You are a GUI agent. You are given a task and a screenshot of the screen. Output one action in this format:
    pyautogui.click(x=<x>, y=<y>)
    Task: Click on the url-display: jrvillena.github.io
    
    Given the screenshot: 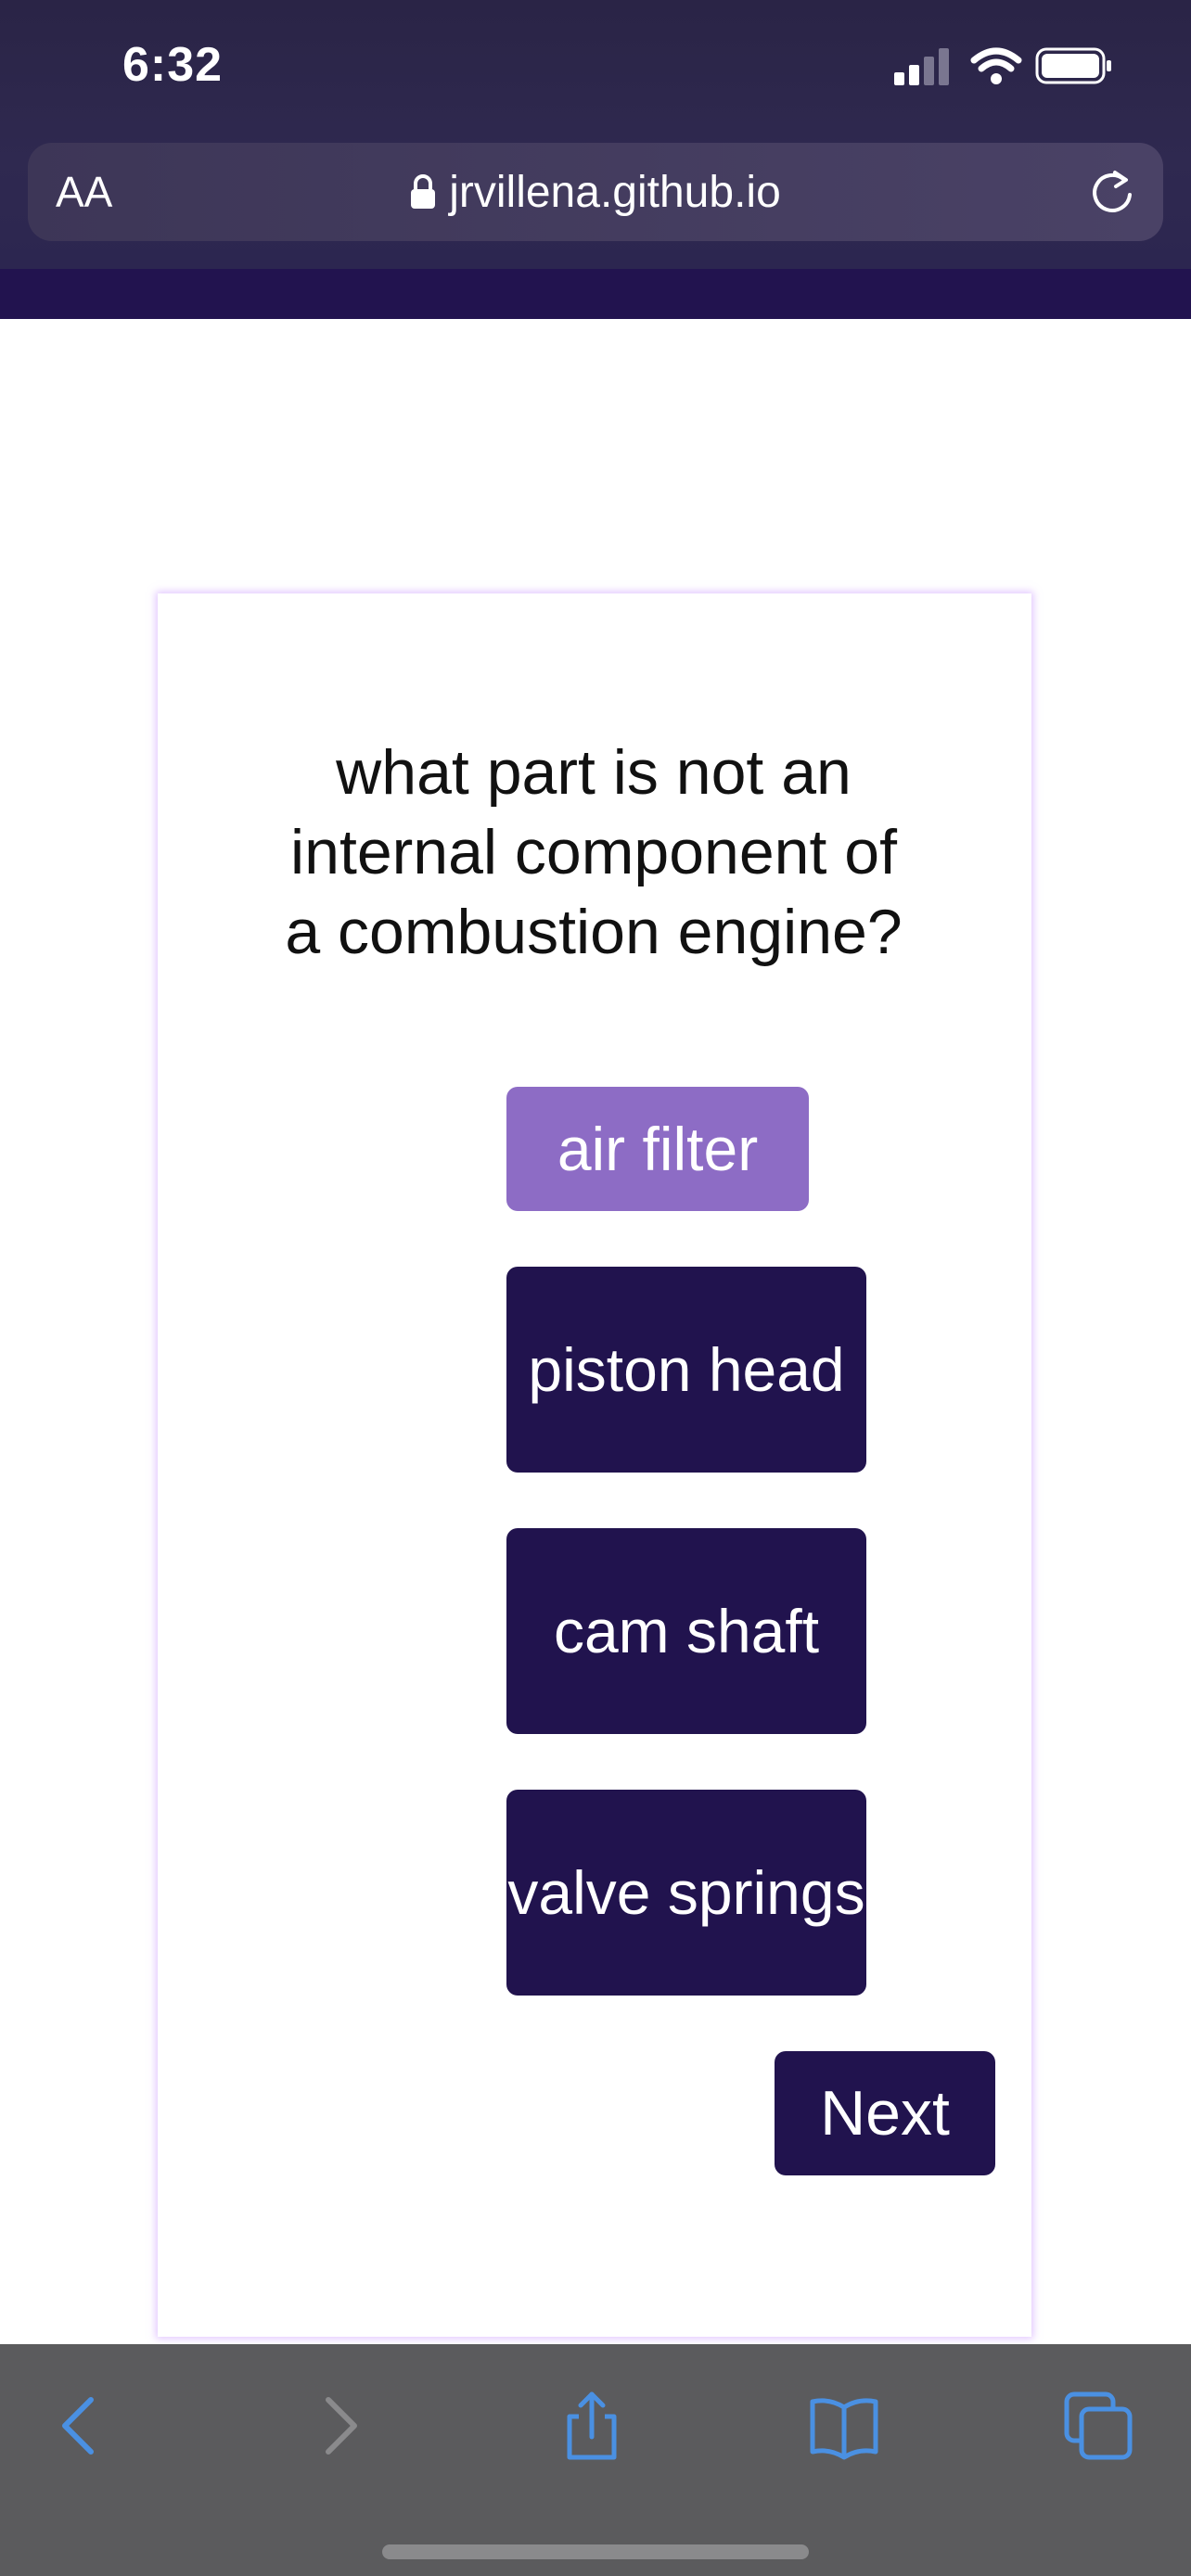 What is the action you would take?
    pyautogui.click(x=595, y=193)
    